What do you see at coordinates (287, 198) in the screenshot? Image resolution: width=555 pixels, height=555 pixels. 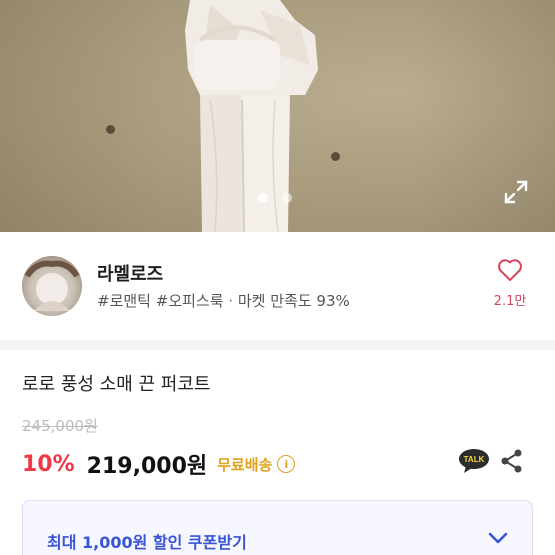 I see `carousel-dot` at bounding box center [287, 198].